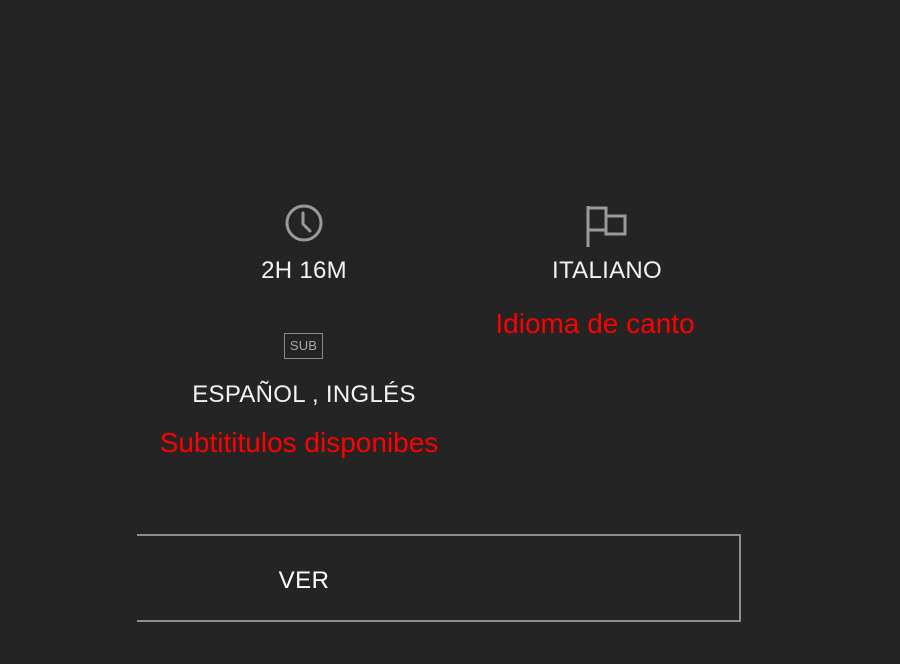  I want to click on watch-button: VER, so click(439, 578).